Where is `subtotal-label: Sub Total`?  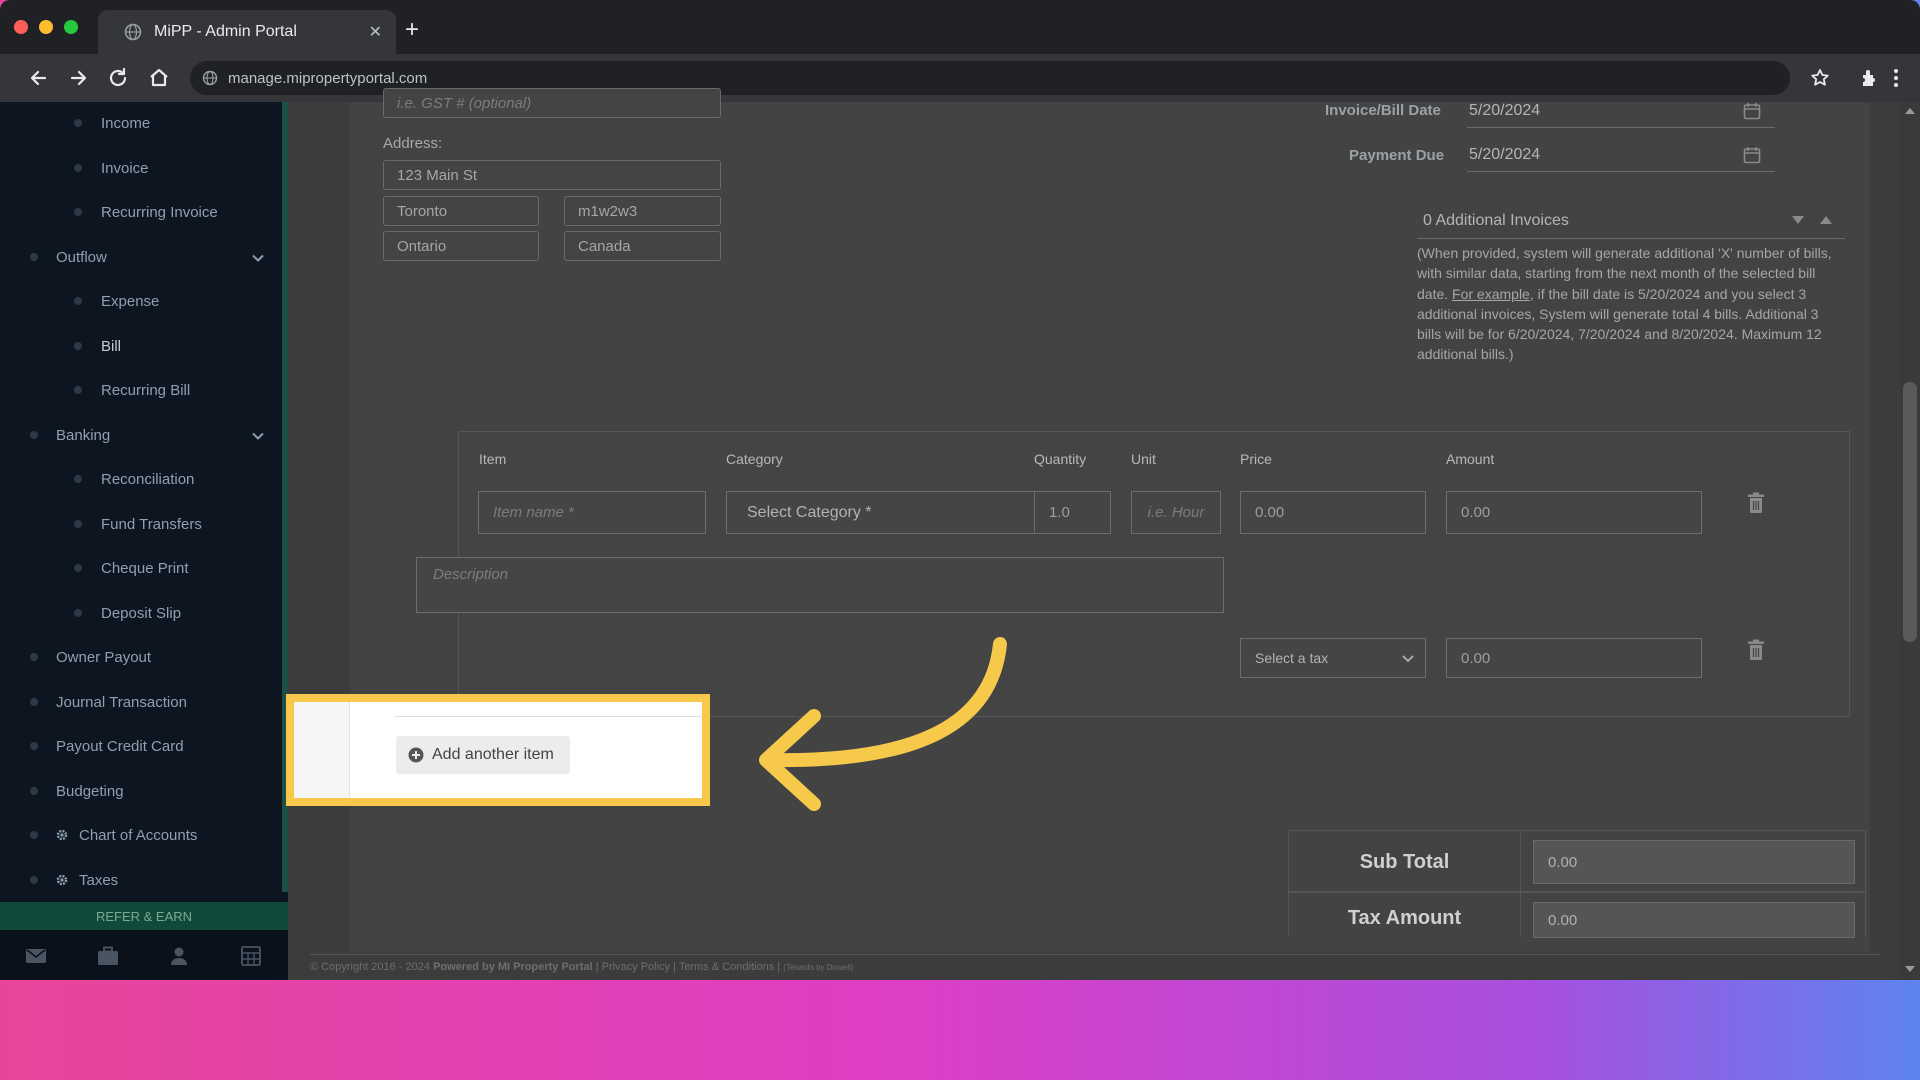
subtotal-label: Sub Total is located at coordinates (1405, 862).